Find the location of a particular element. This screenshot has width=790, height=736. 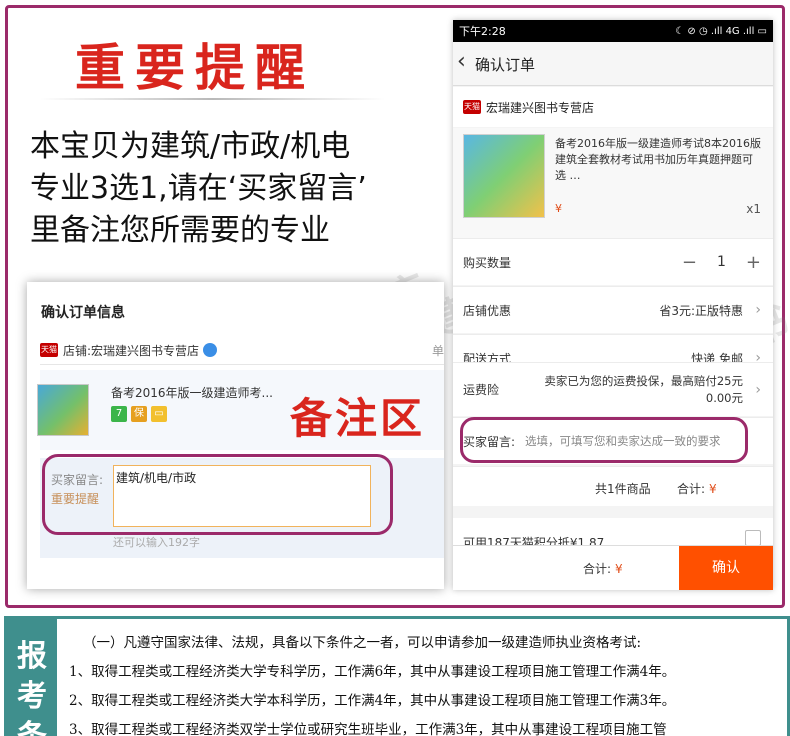

side-char: 报考条 is located at coordinates (32, 687).